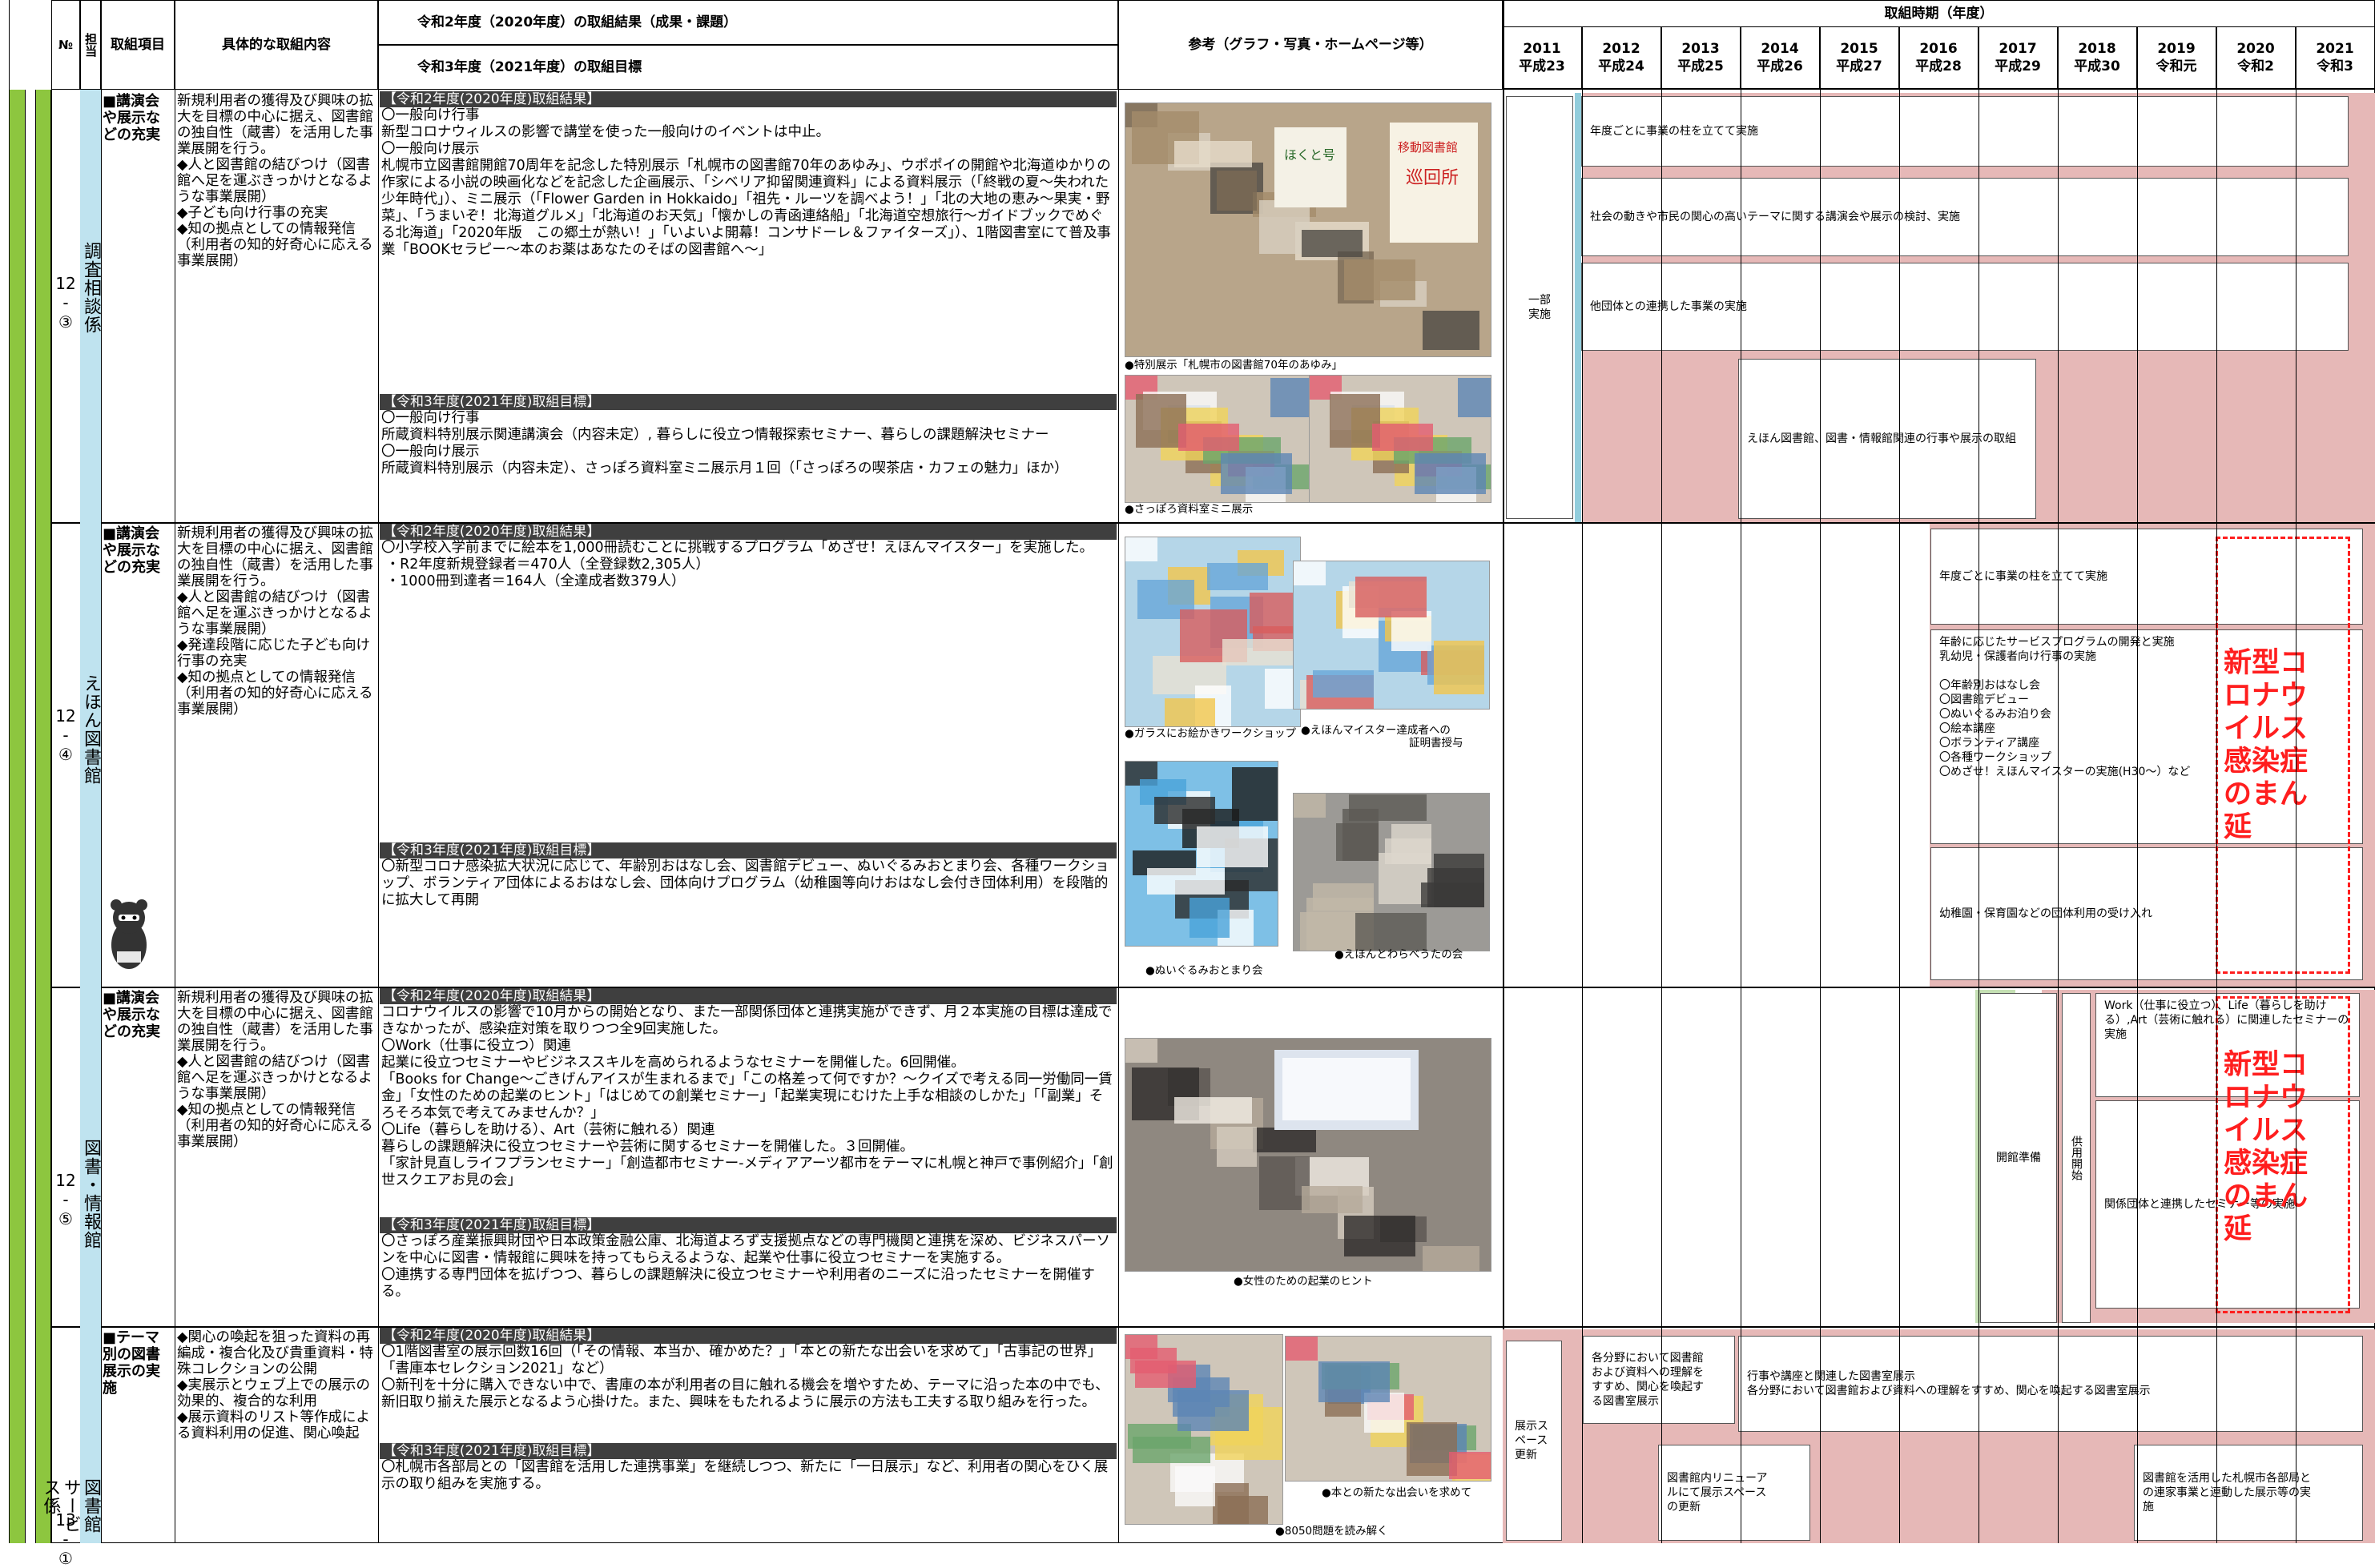  Describe the element at coordinates (1578, 308) in the screenshot. I see `timeline-band-blue` at that location.